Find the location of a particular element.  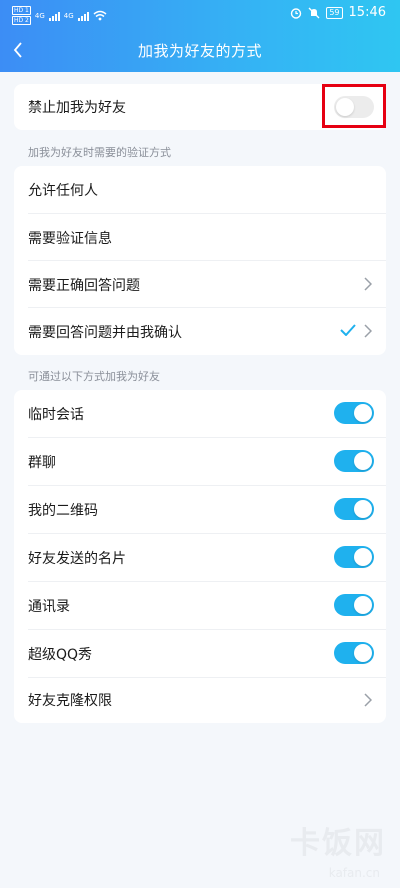

group-chat-toggle is located at coordinates (354, 461).